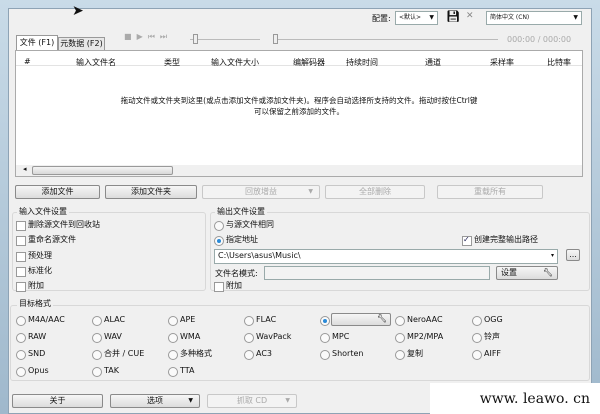  I want to click on column-filename: 输入文件名, so click(96, 62).